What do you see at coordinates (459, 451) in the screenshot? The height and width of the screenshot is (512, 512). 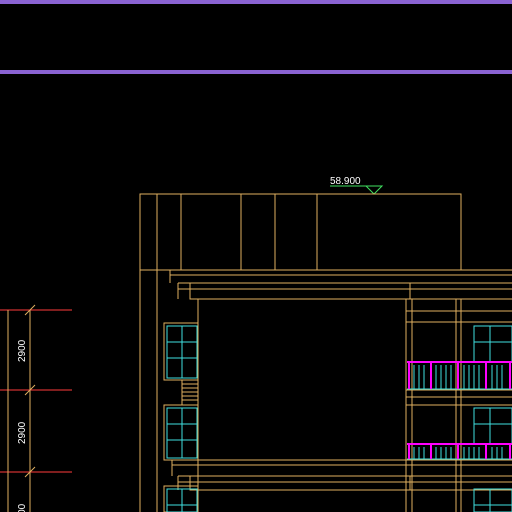 I see `railing-lower` at bounding box center [459, 451].